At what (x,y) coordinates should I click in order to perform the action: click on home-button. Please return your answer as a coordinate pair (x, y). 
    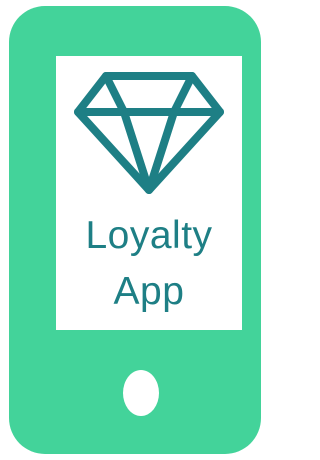
    Looking at the image, I should click on (141, 393).